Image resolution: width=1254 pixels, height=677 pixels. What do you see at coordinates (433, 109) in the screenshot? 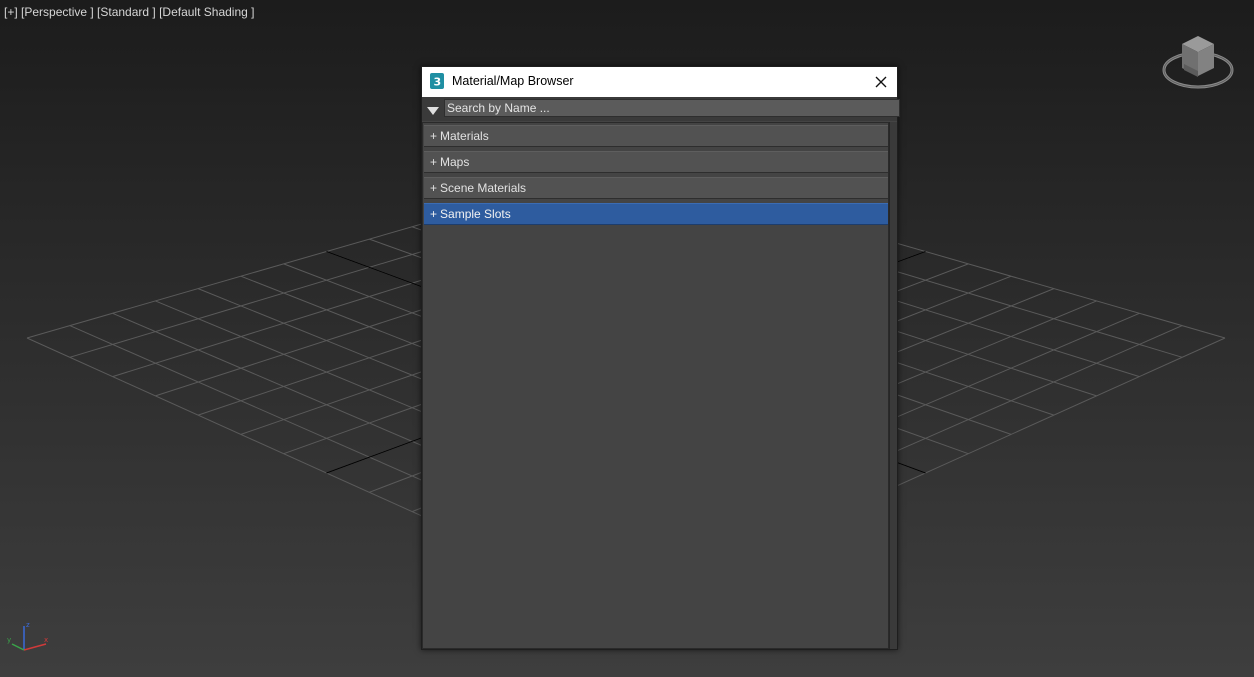
I see `triangle-down-icon` at bounding box center [433, 109].